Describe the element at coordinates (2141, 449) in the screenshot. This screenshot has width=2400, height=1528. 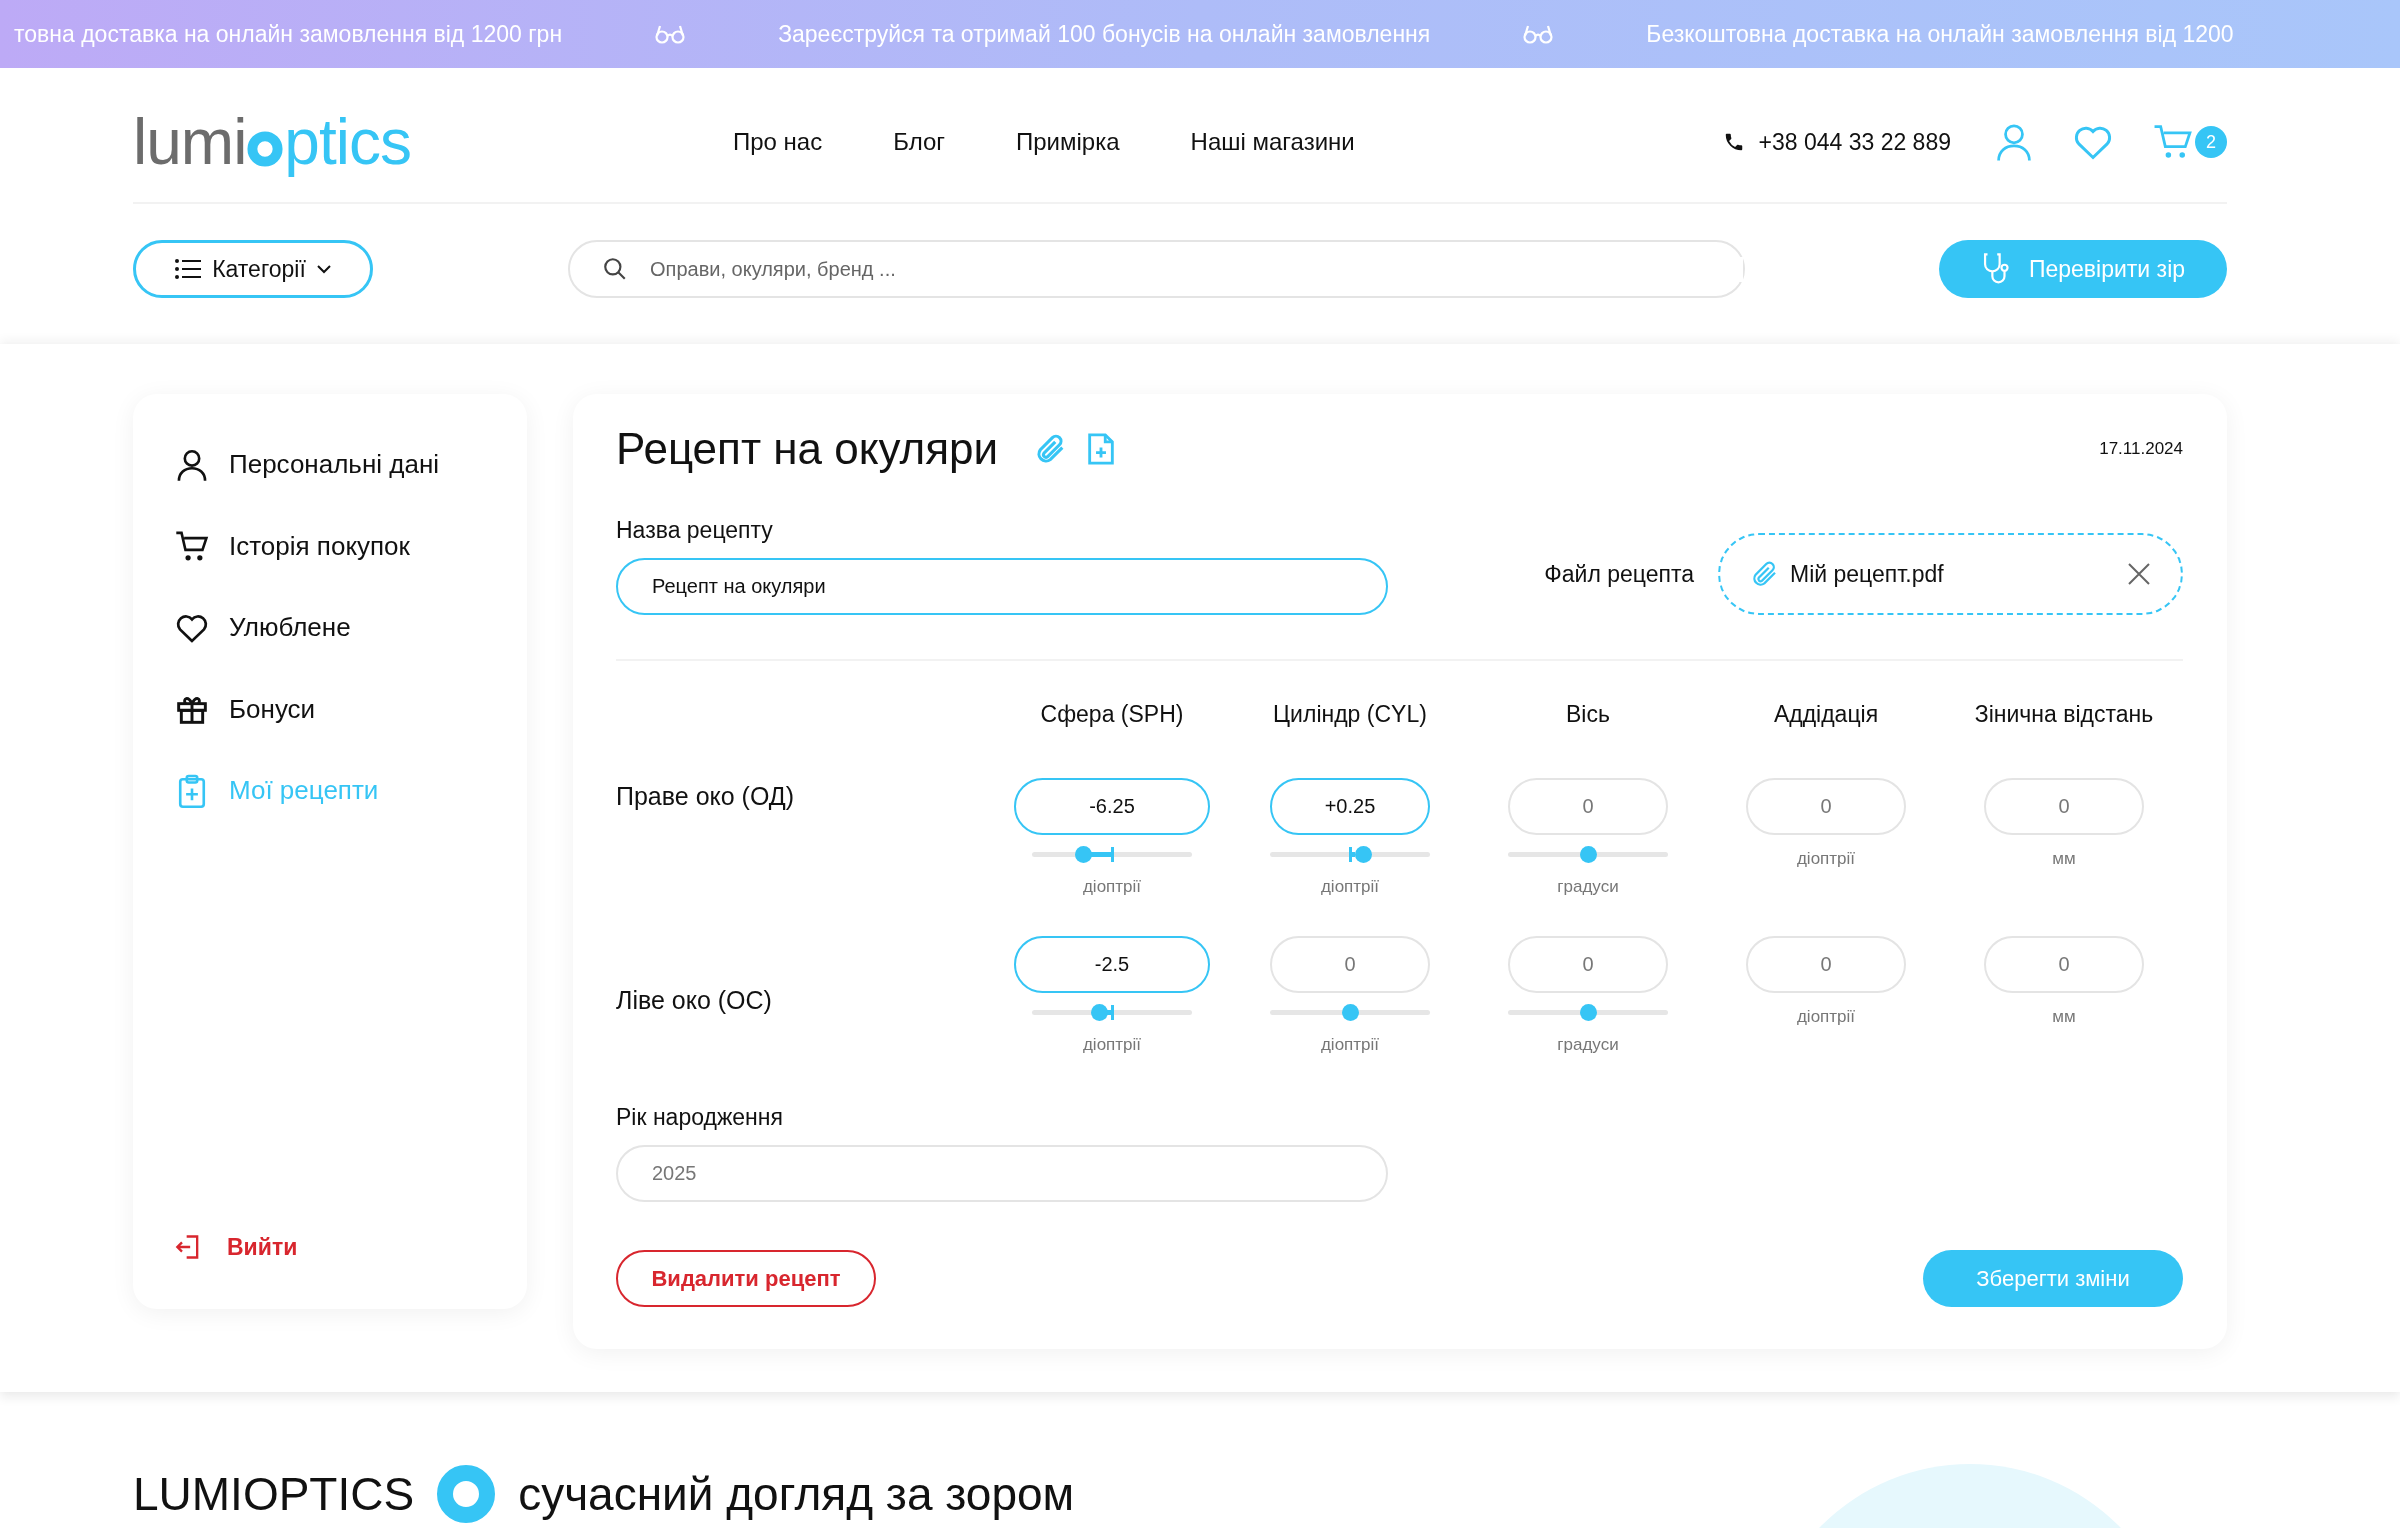
I see `date-text: 17.11.2024` at that location.